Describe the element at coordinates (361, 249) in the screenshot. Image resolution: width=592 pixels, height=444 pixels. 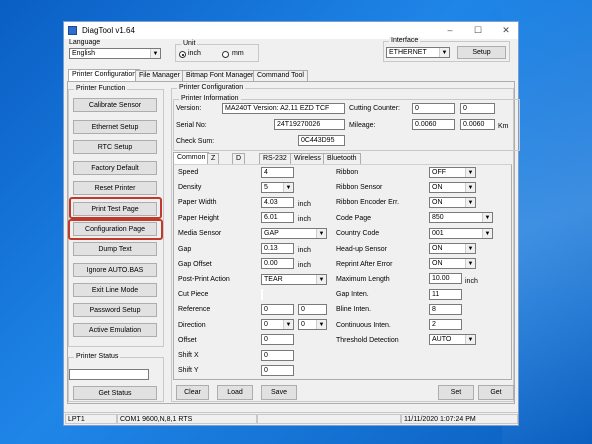
I see `headup-sensor-label: Head-up Sensor` at that location.